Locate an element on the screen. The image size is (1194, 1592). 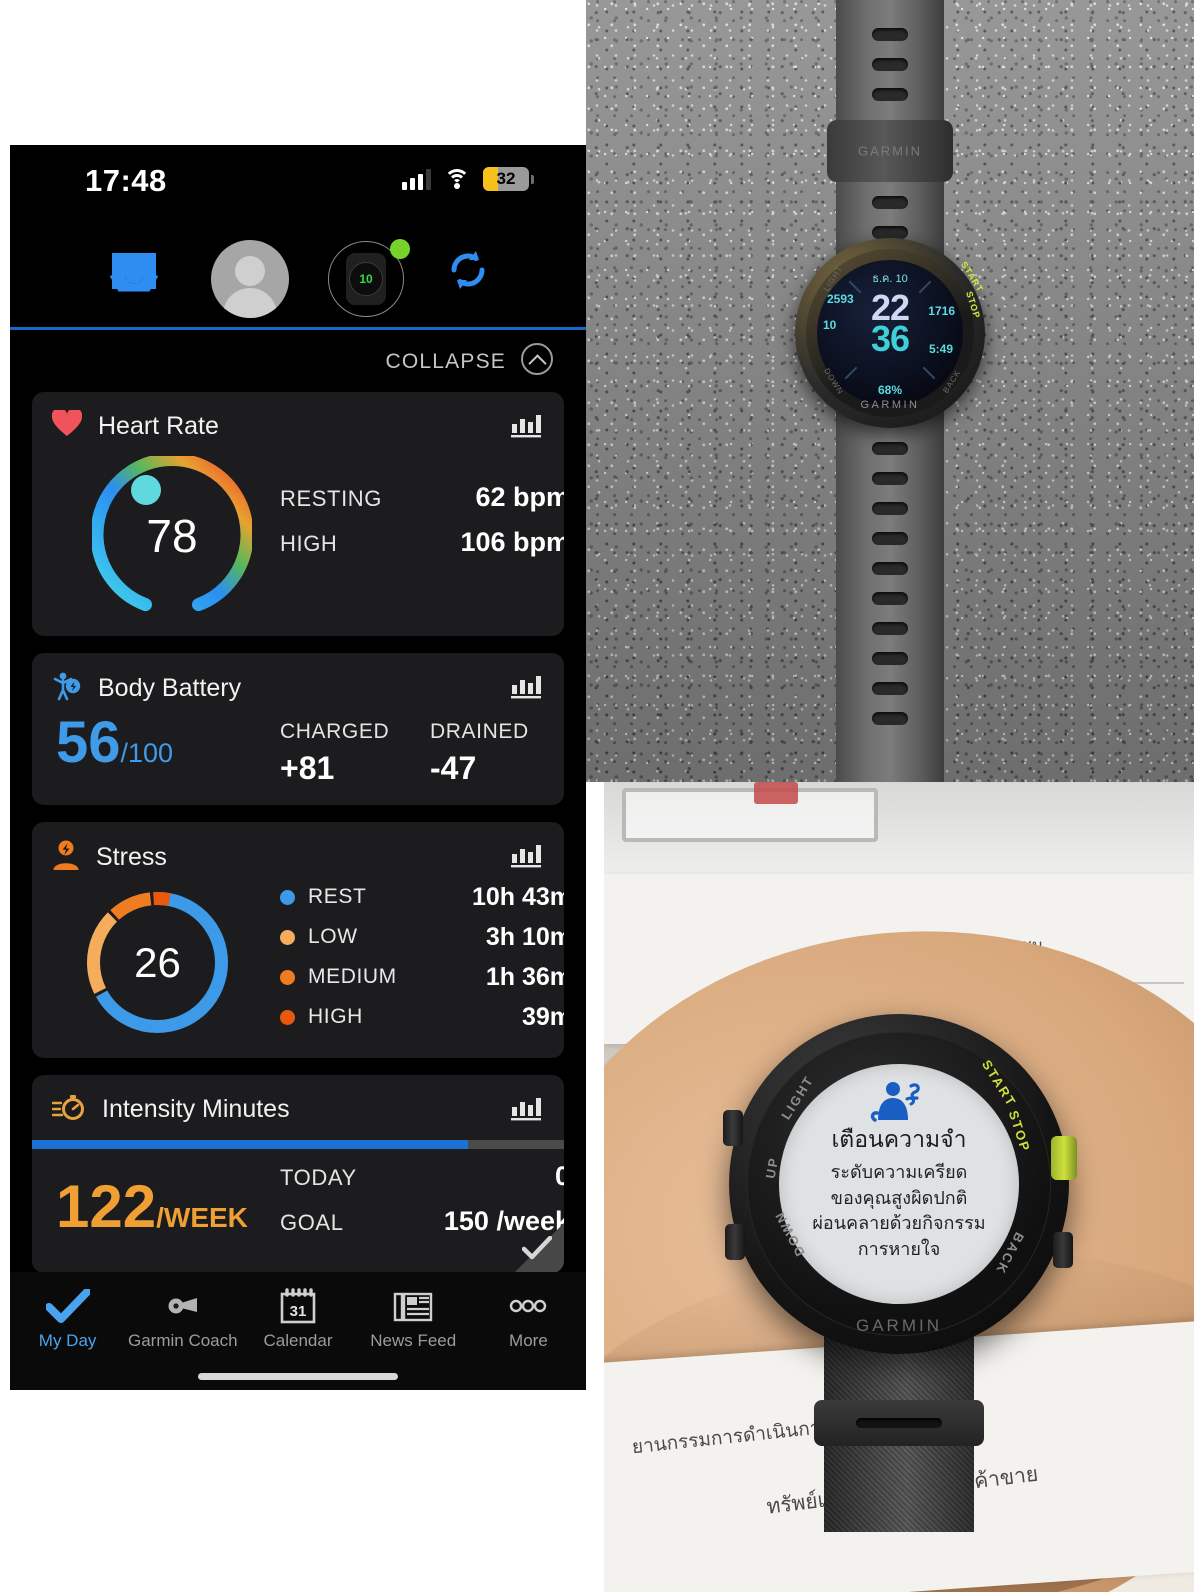
body-battery-drained: DRAINED -47 is located at coordinates (479, 753).